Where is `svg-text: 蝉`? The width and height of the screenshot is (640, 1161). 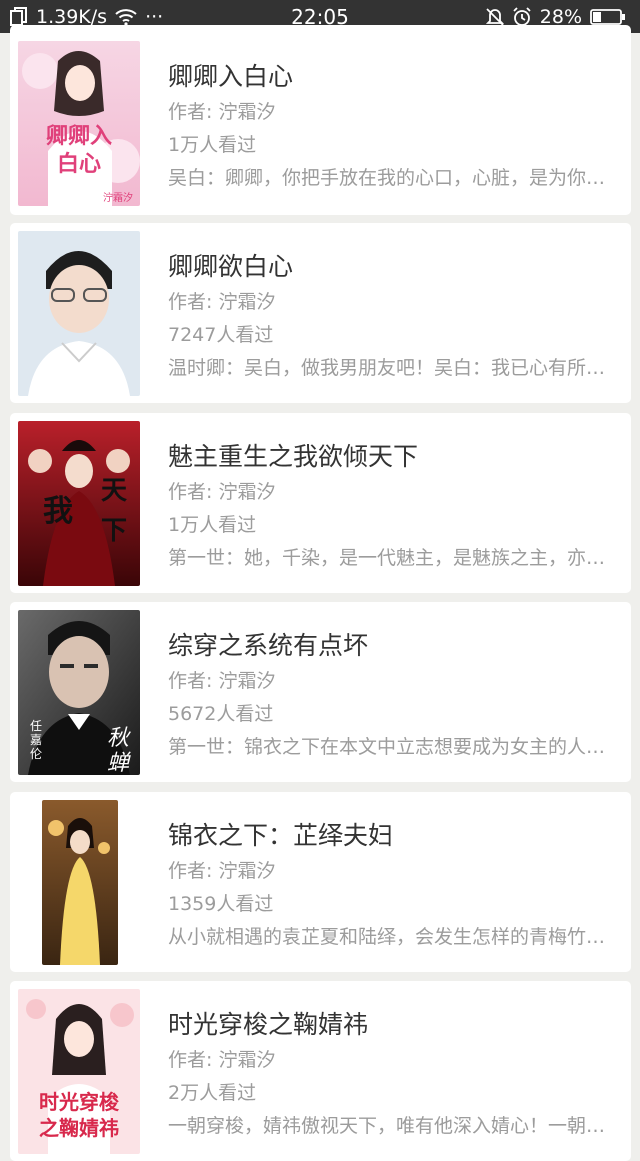 svg-text: 蝉 is located at coordinates (119, 763).